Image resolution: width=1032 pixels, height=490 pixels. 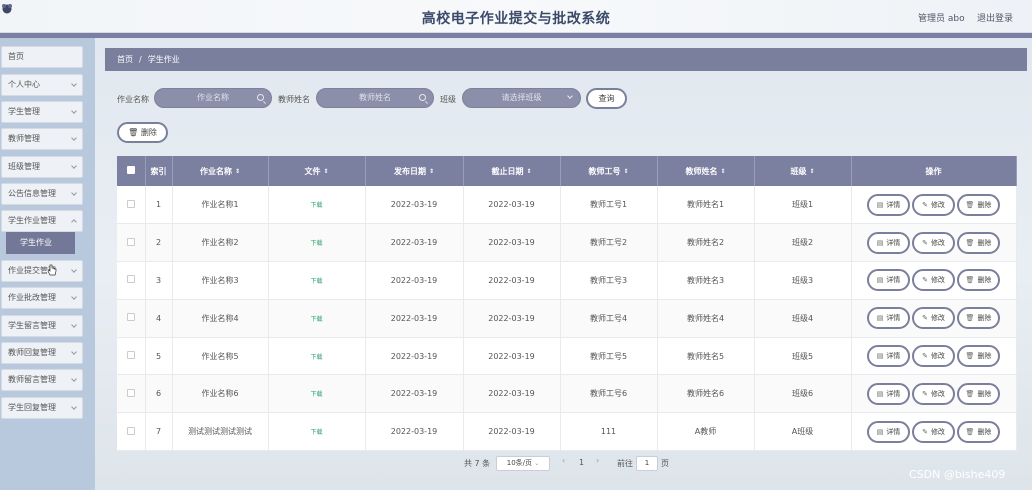 I want to click on select-all-checkbox, so click(x=130, y=170).